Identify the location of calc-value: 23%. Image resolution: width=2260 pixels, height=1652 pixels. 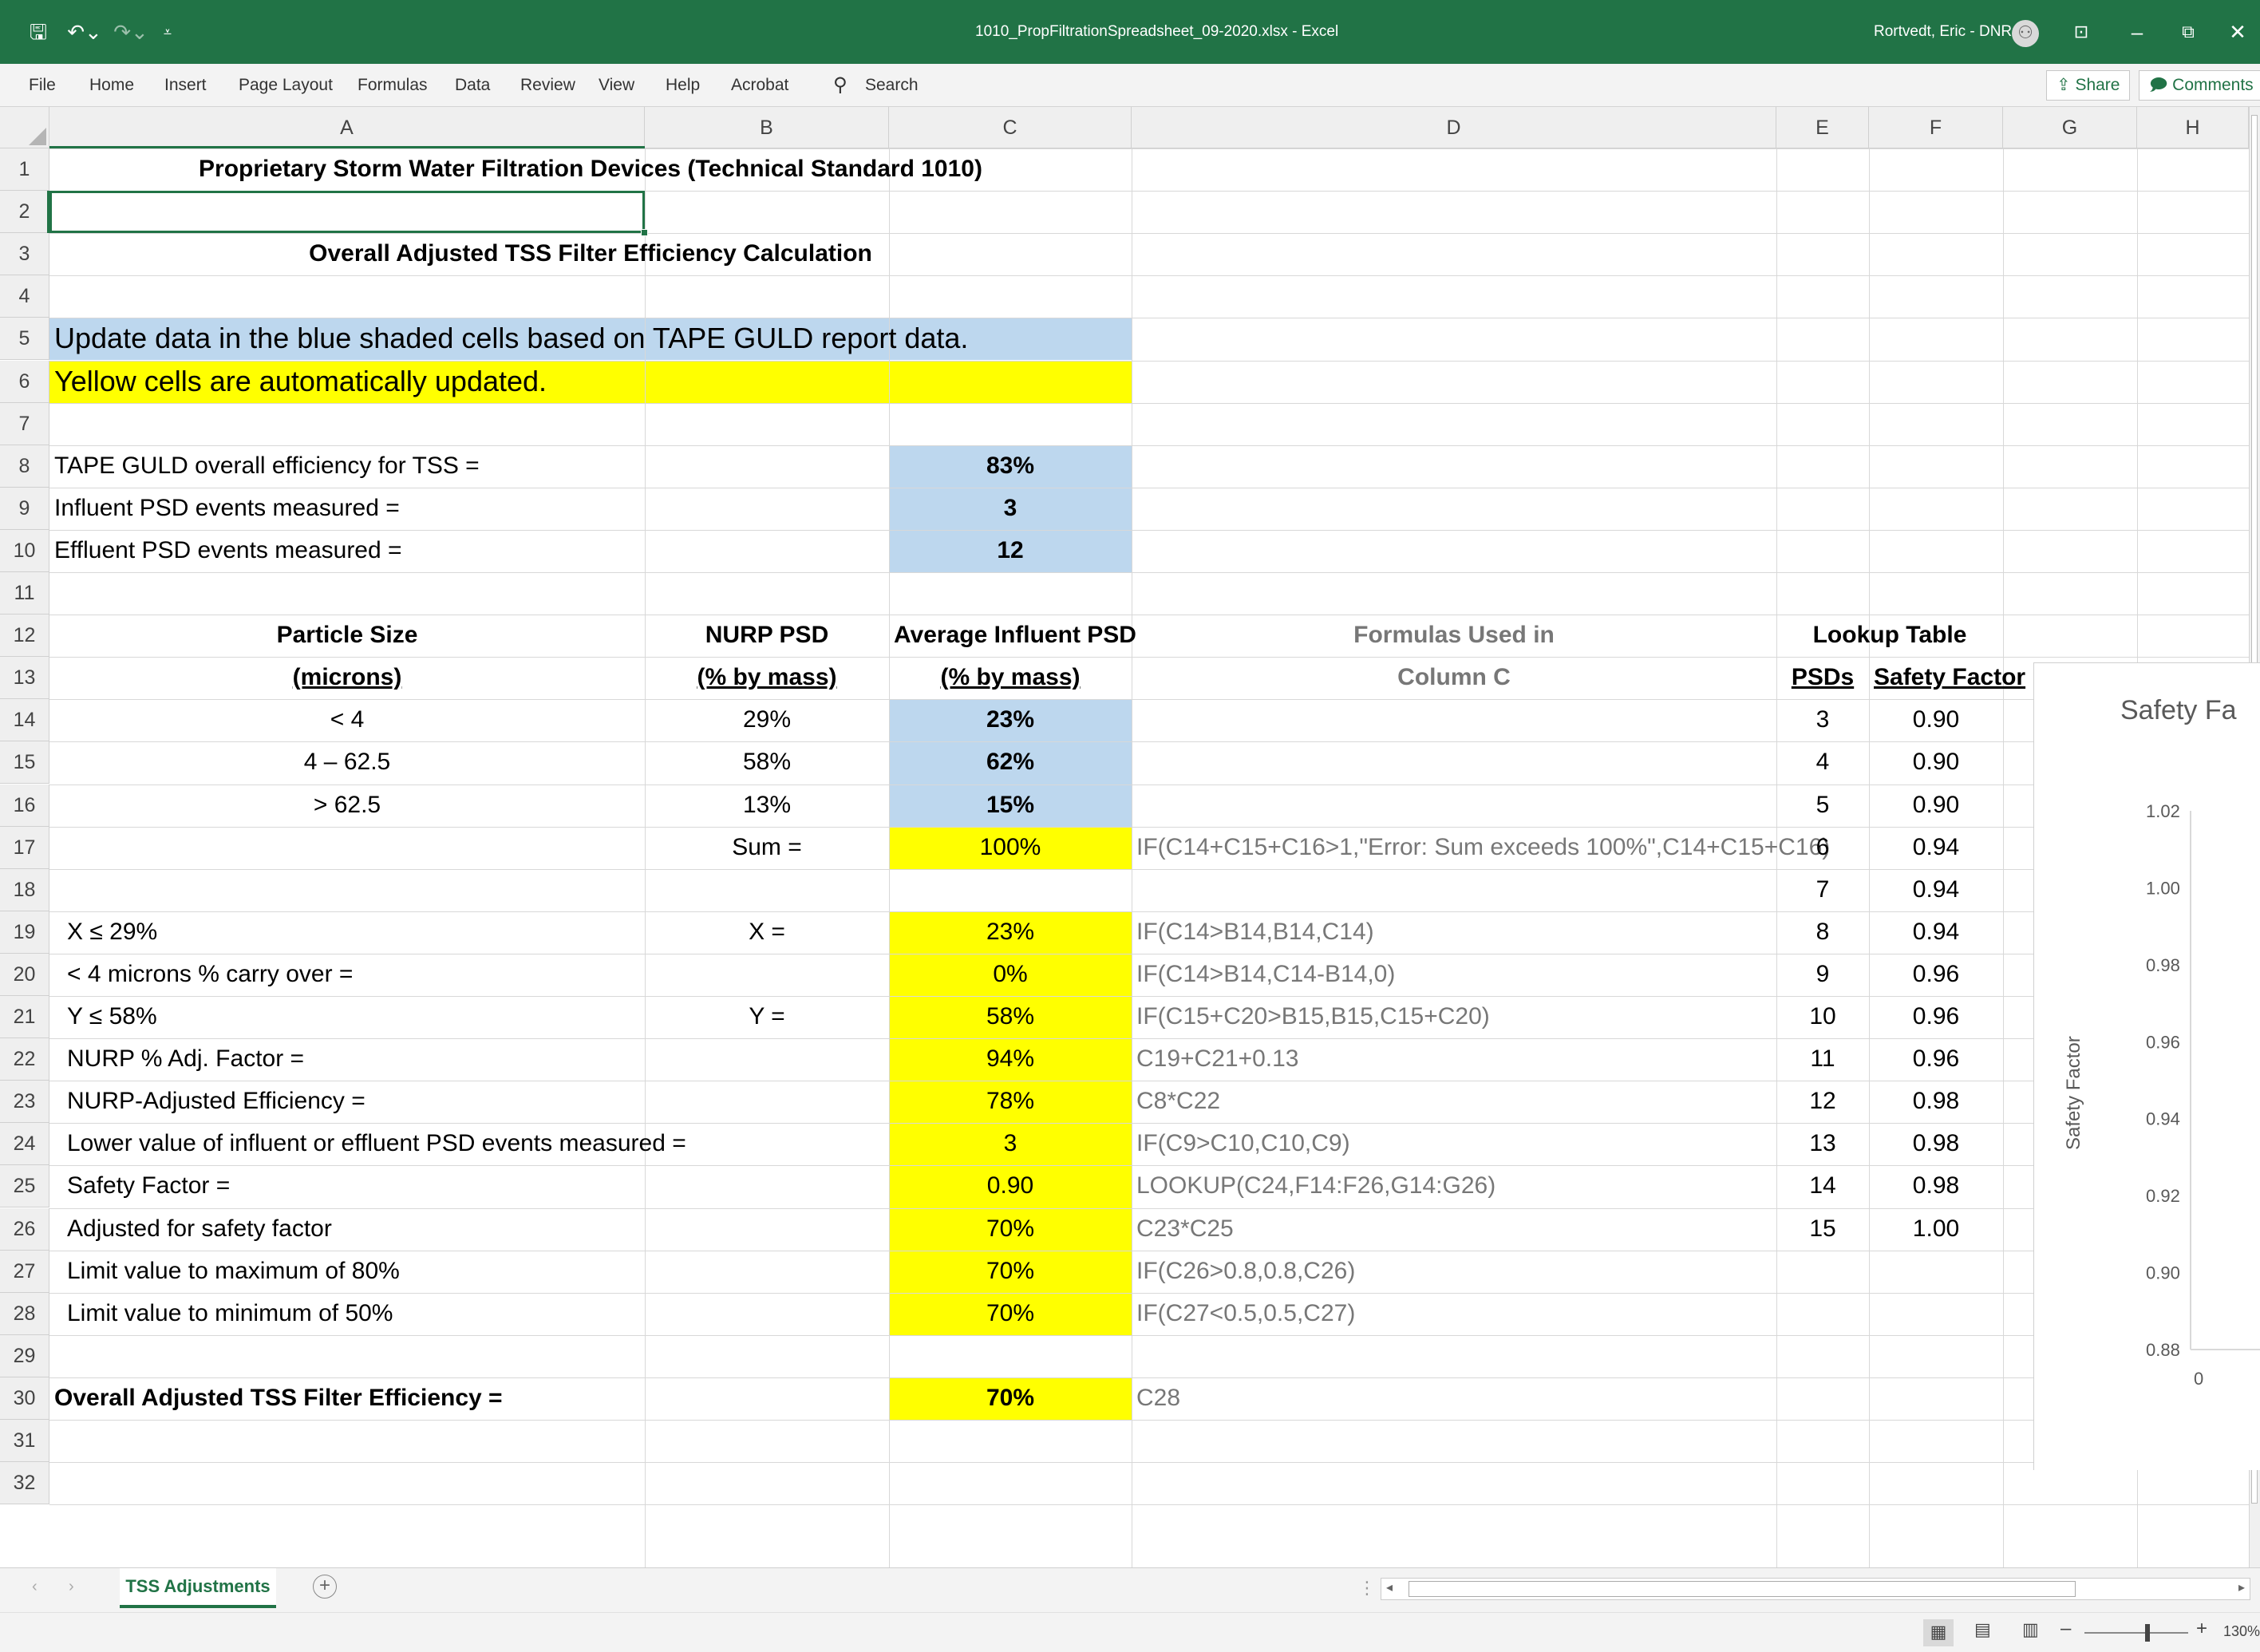
(1010, 932).